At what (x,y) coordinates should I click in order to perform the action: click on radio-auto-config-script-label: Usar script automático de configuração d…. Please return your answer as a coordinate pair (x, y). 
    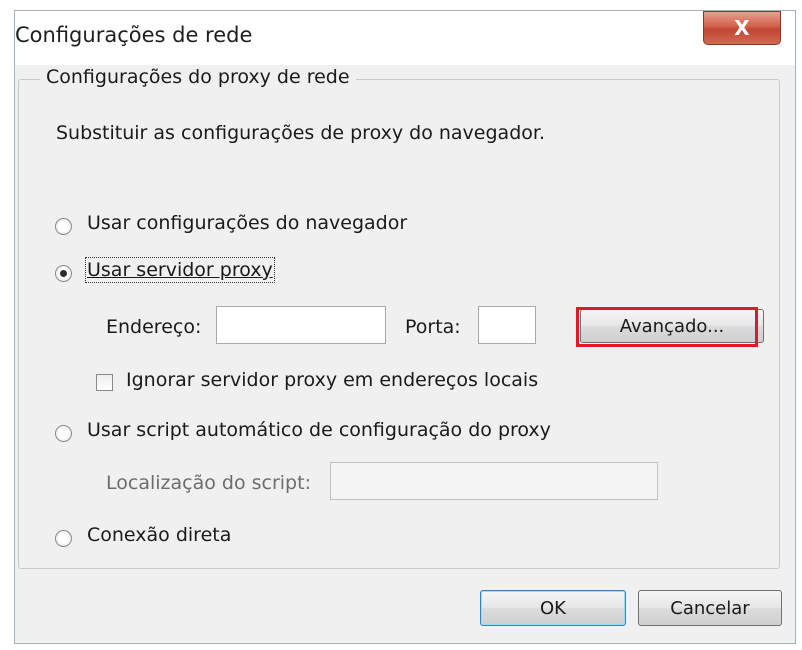
    Looking at the image, I should click on (319, 430).